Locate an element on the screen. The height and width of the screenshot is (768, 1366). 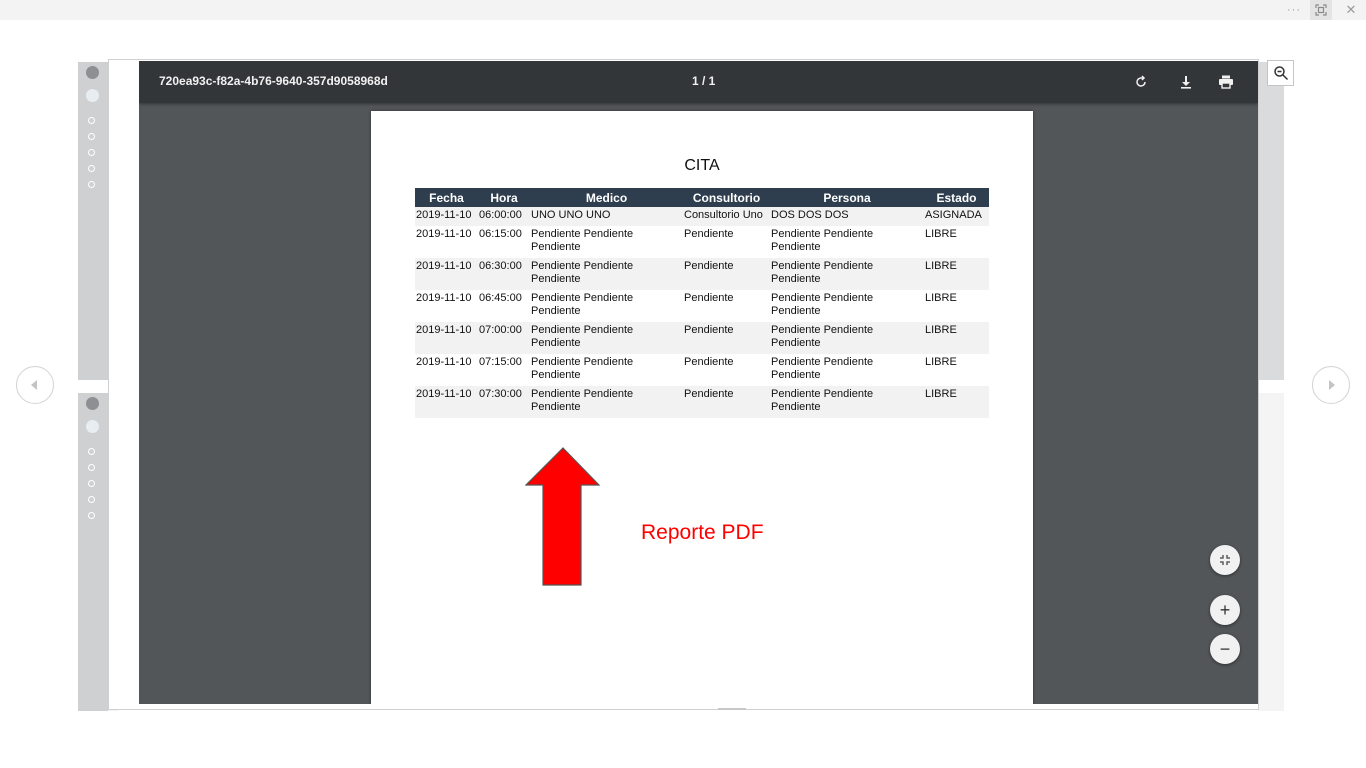
next-image-button is located at coordinates (1331, 385).